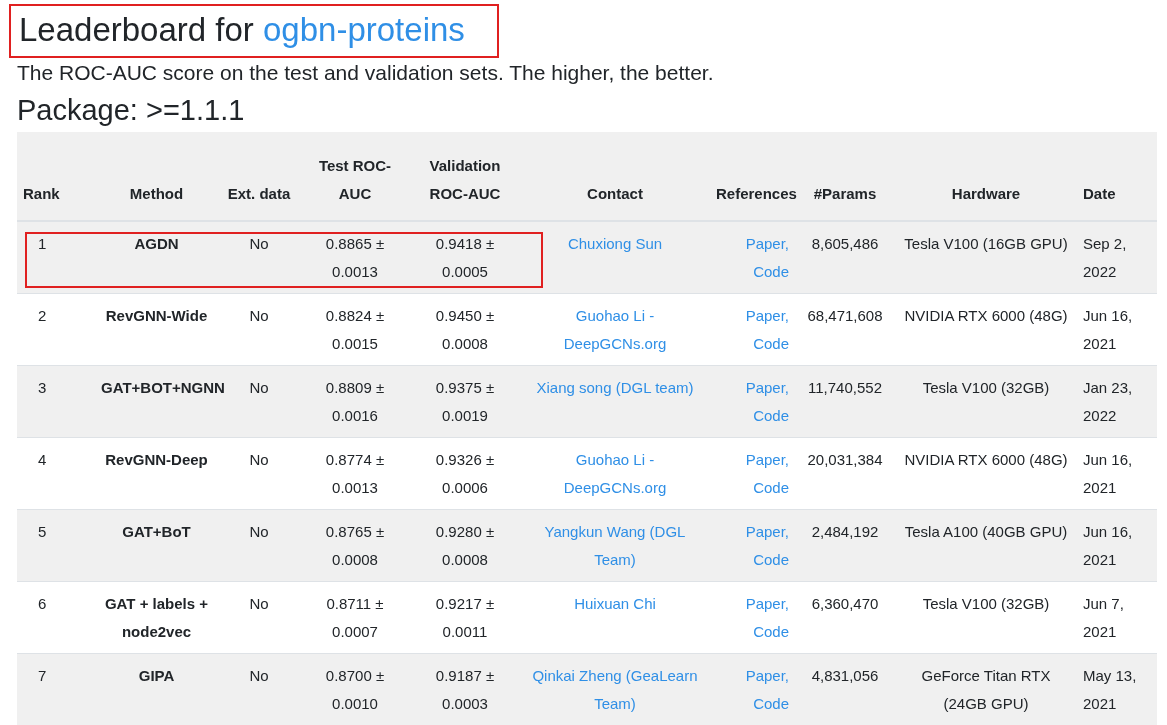  What do you see at coordinates (355, 401) in the screenshot?
I see `test-score-cell: 0.8809 ± 0.0016` at bounding box center [355, 401].